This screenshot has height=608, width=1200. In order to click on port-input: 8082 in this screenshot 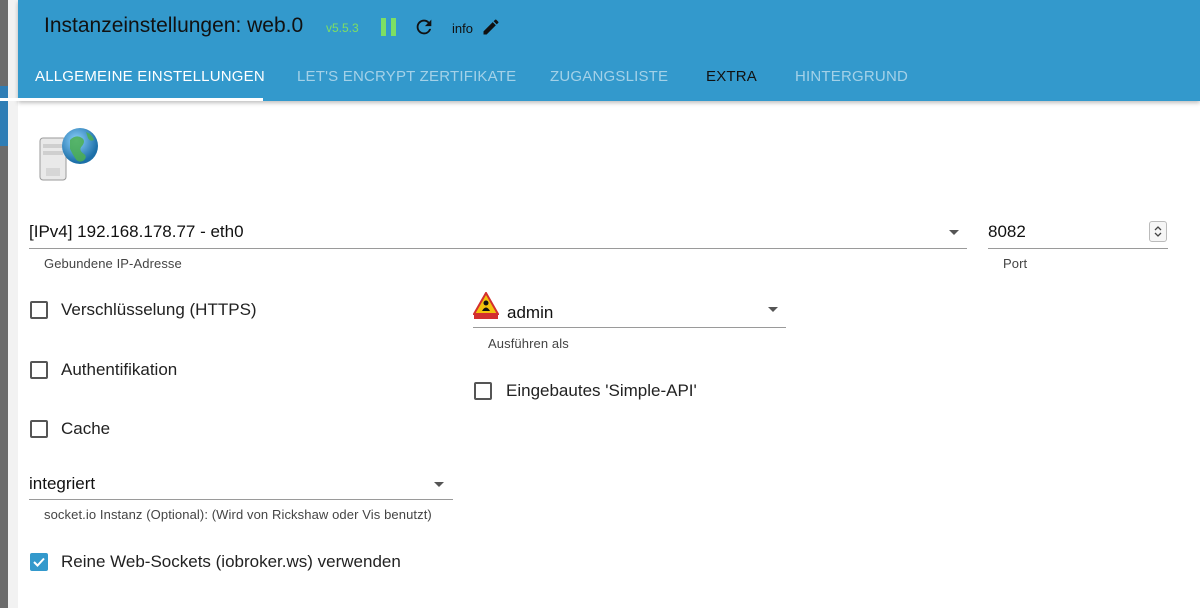, I will do `click(1007, 232)`.